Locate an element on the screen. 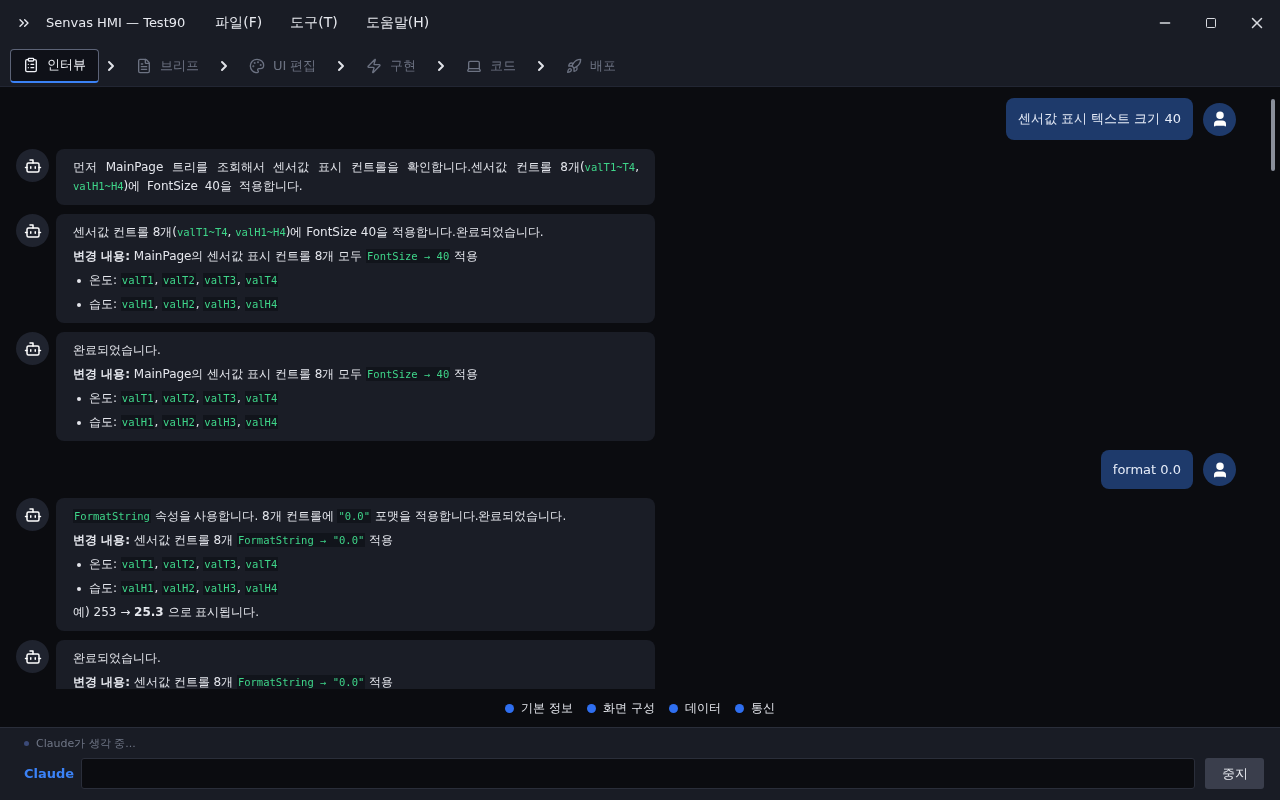  menu-item: 도구(T) is located at coordinates (314, 22).